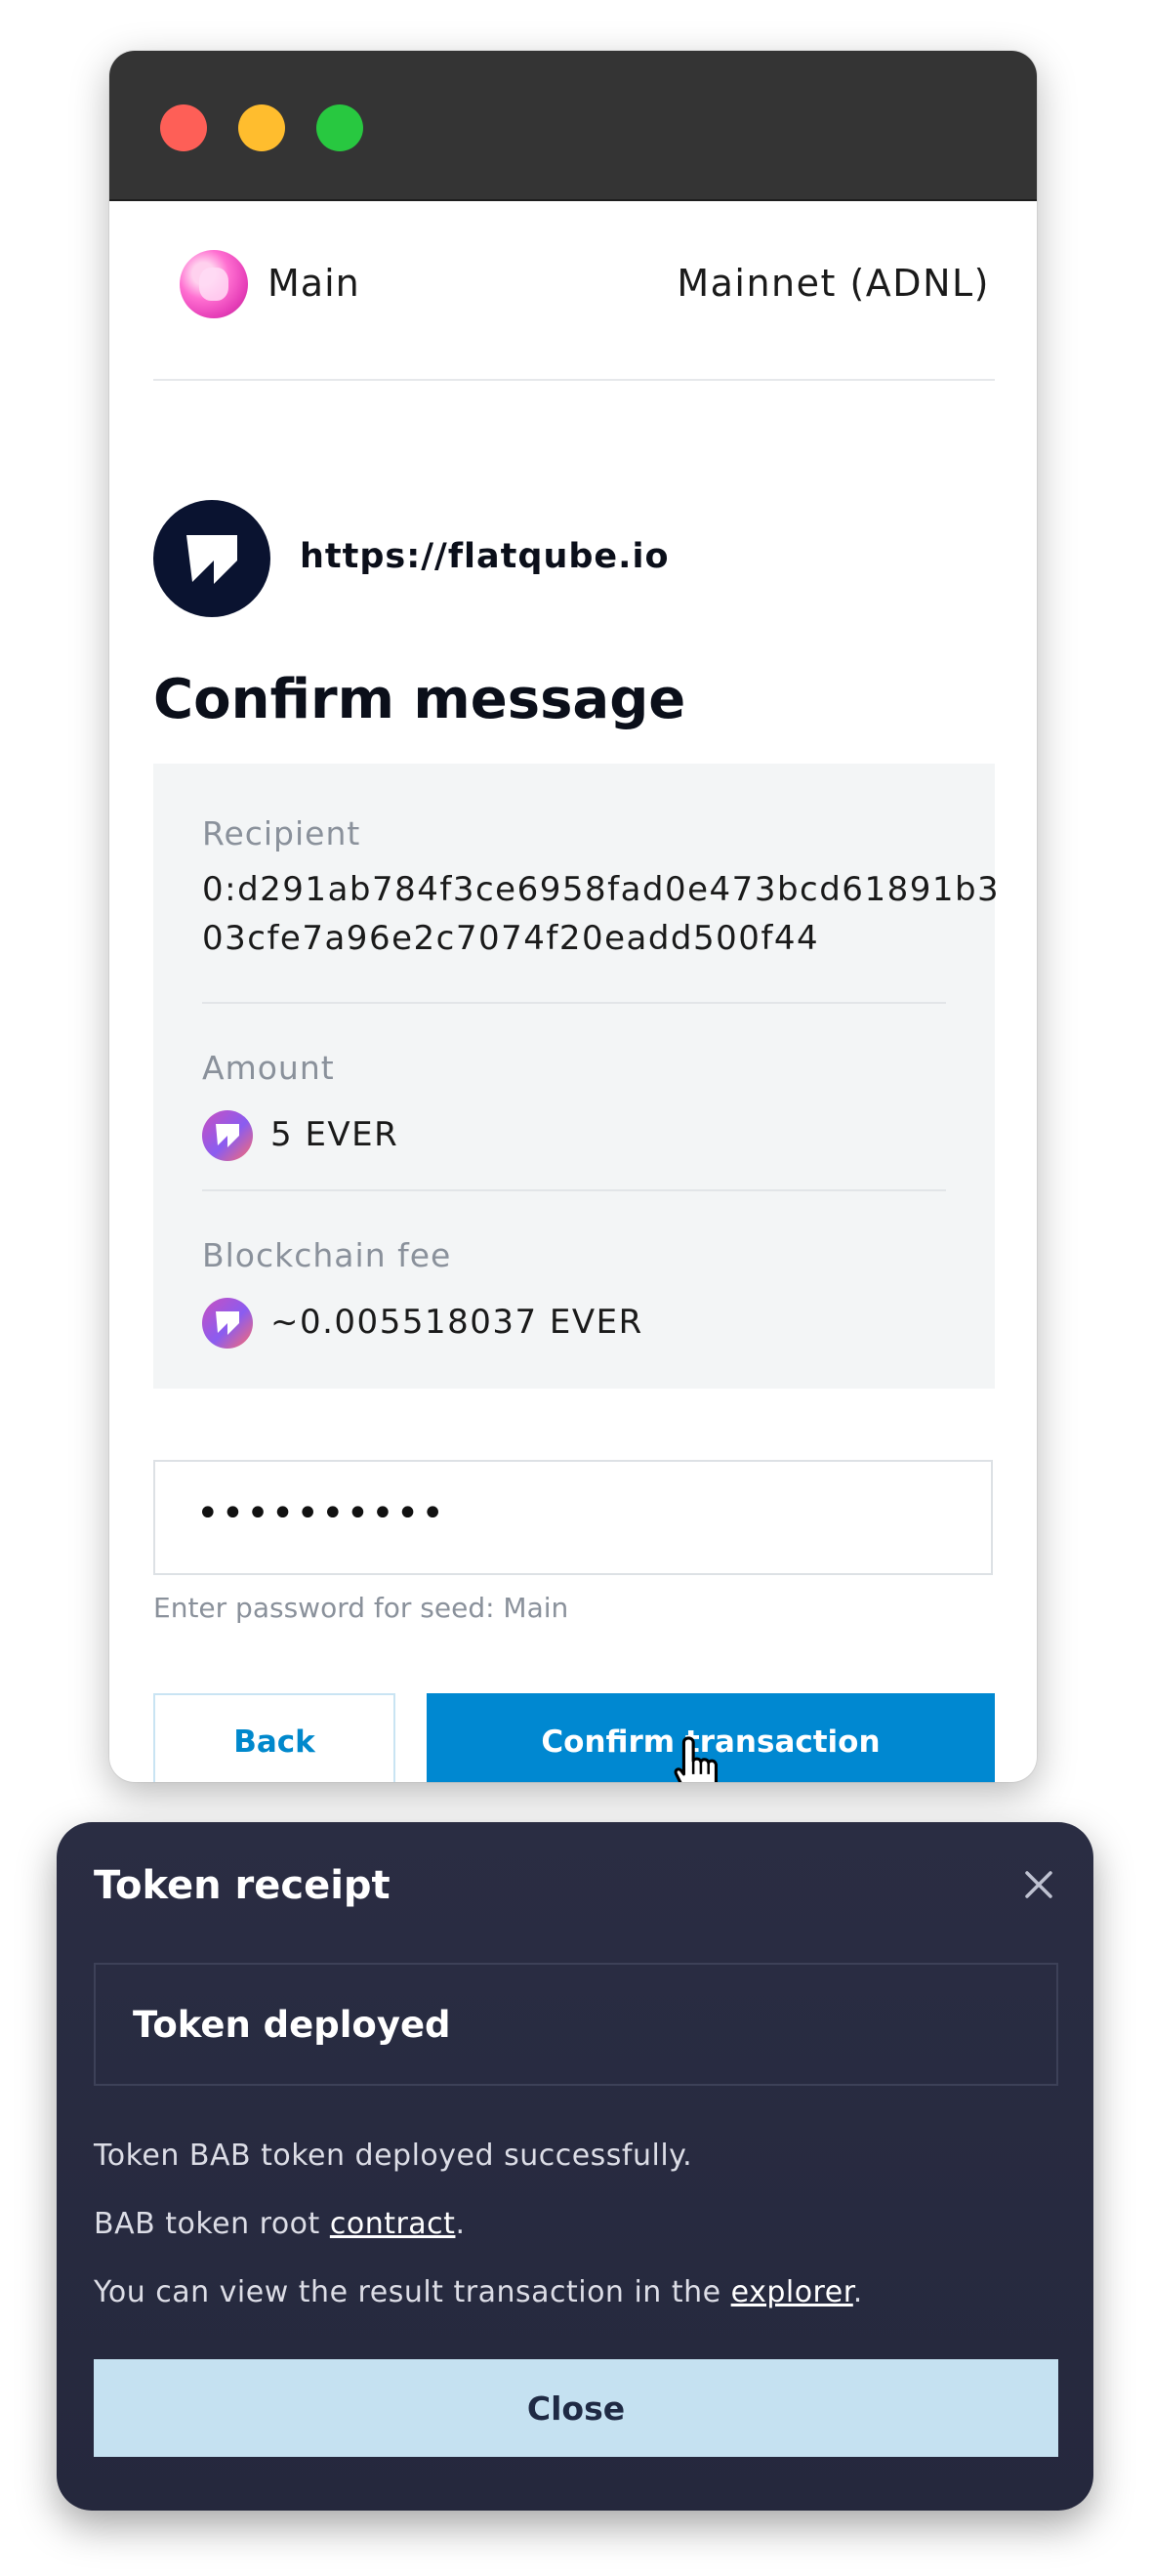 This screenshot has width=1152, height=2576. Describe the element at coordinates (573, 1518) in the screenshot. I see `password-input: ••••••••••` at that location.